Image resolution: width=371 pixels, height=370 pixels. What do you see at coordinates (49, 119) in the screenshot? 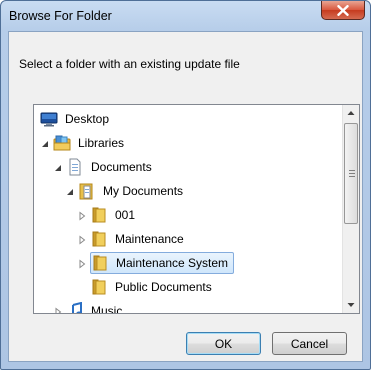
I see `desktop-icon` at bounding box center [49, 119].